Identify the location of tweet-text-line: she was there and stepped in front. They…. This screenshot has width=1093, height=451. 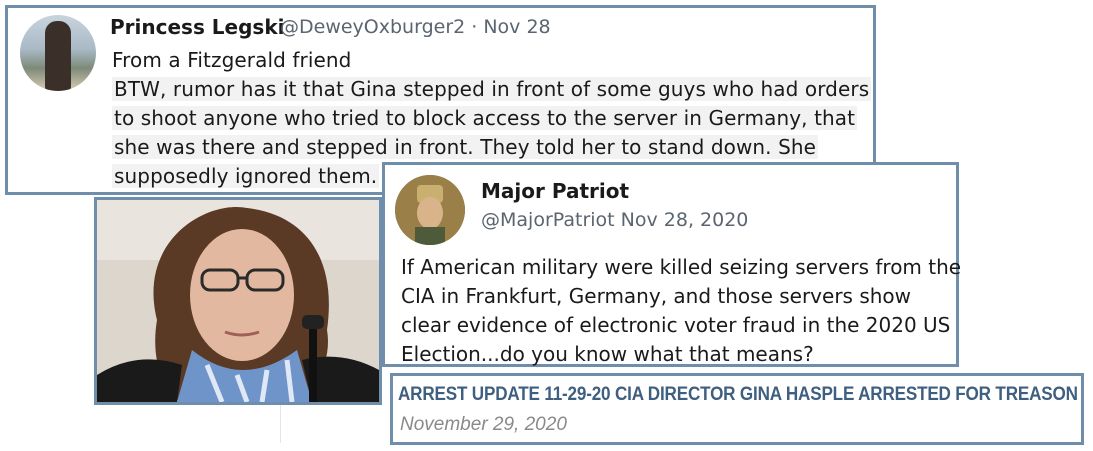
(465, 147).